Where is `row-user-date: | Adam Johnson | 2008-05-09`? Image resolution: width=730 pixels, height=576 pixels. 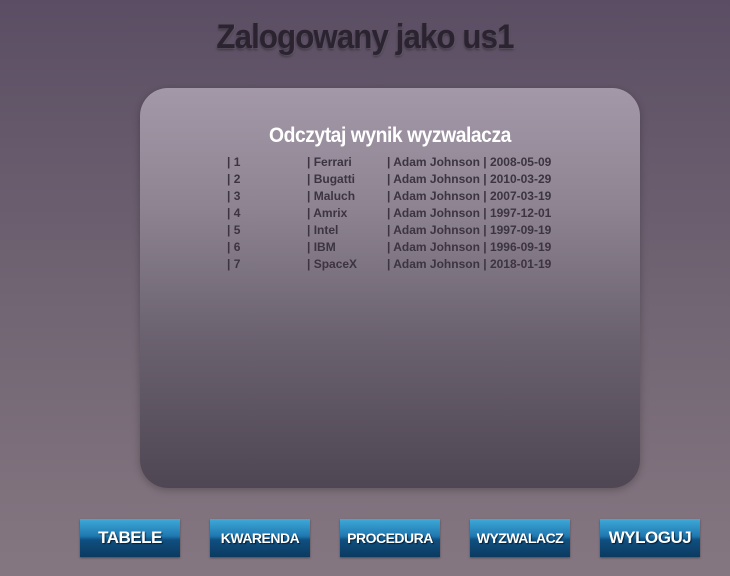
row-user-date: | Adam Johnson | 2008-05-09 is located at coordinates (469, 162).